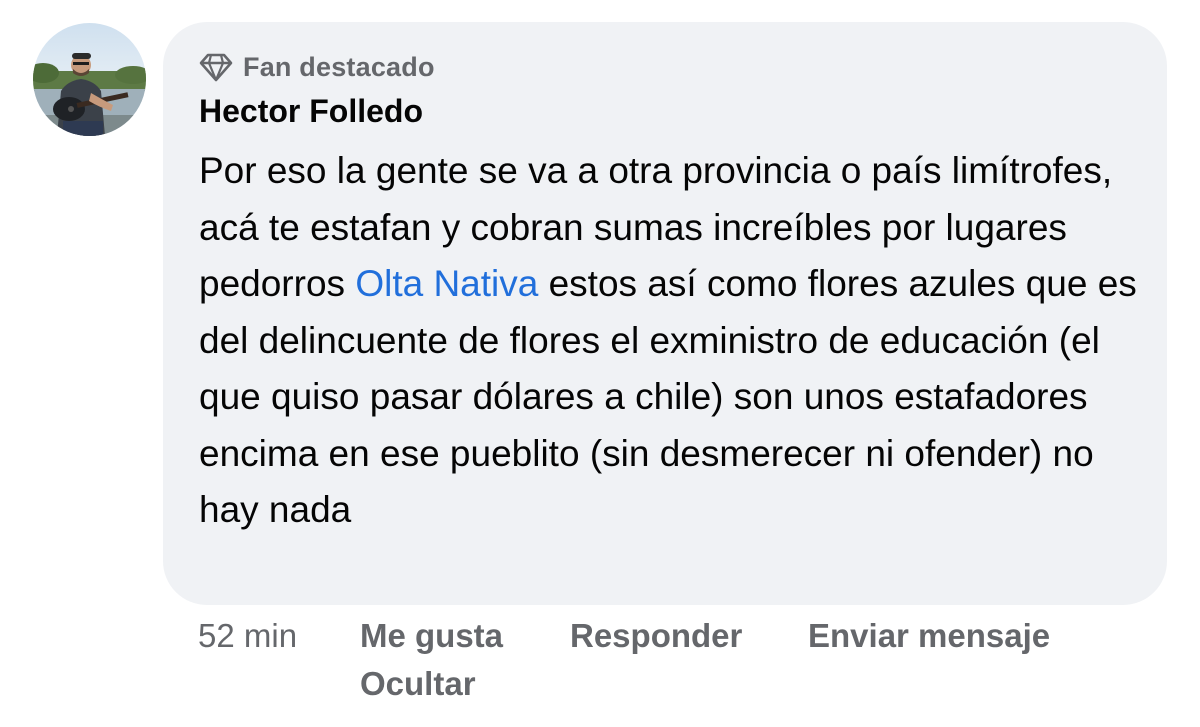 The image size is (1200, 727). I want to click on send-message-button: Enviar mensaje, so click(929, 636).